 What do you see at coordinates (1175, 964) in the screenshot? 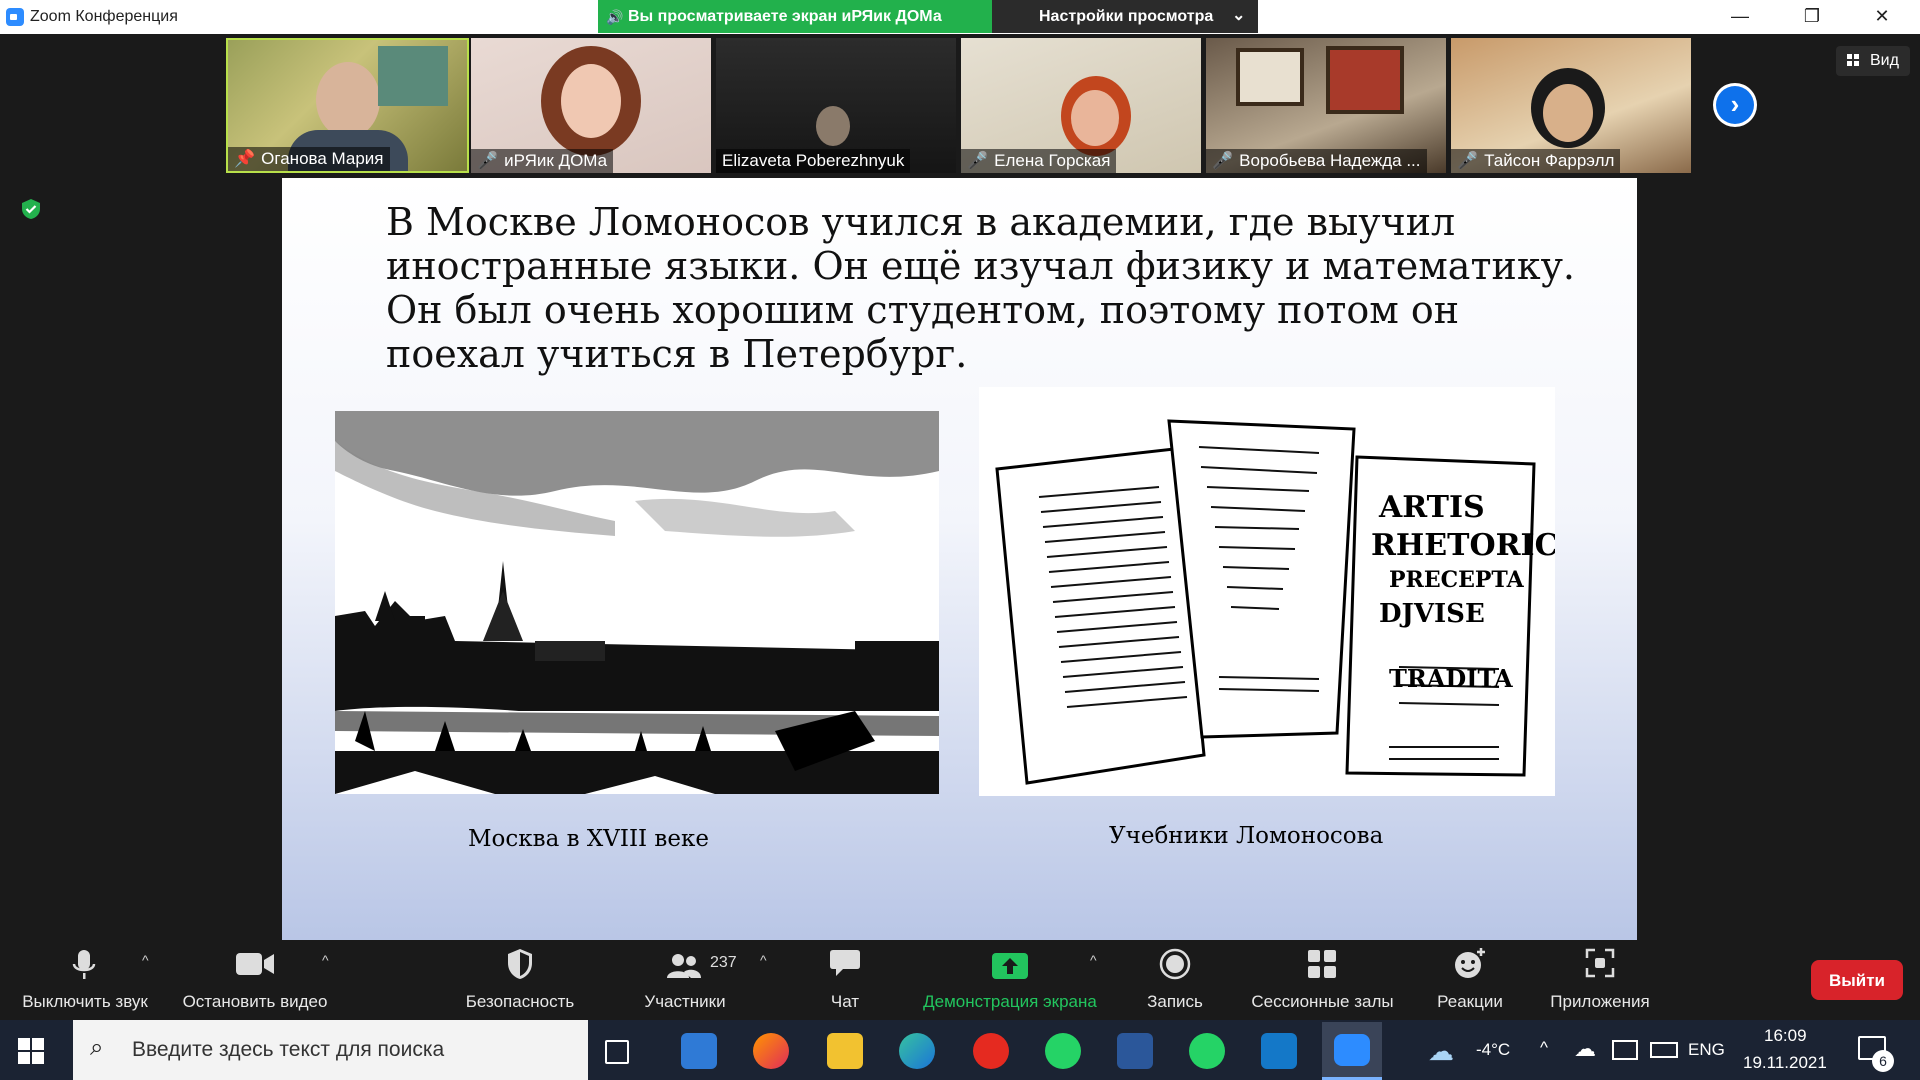
I see `record-icon` at bounding box center [1175, 964].